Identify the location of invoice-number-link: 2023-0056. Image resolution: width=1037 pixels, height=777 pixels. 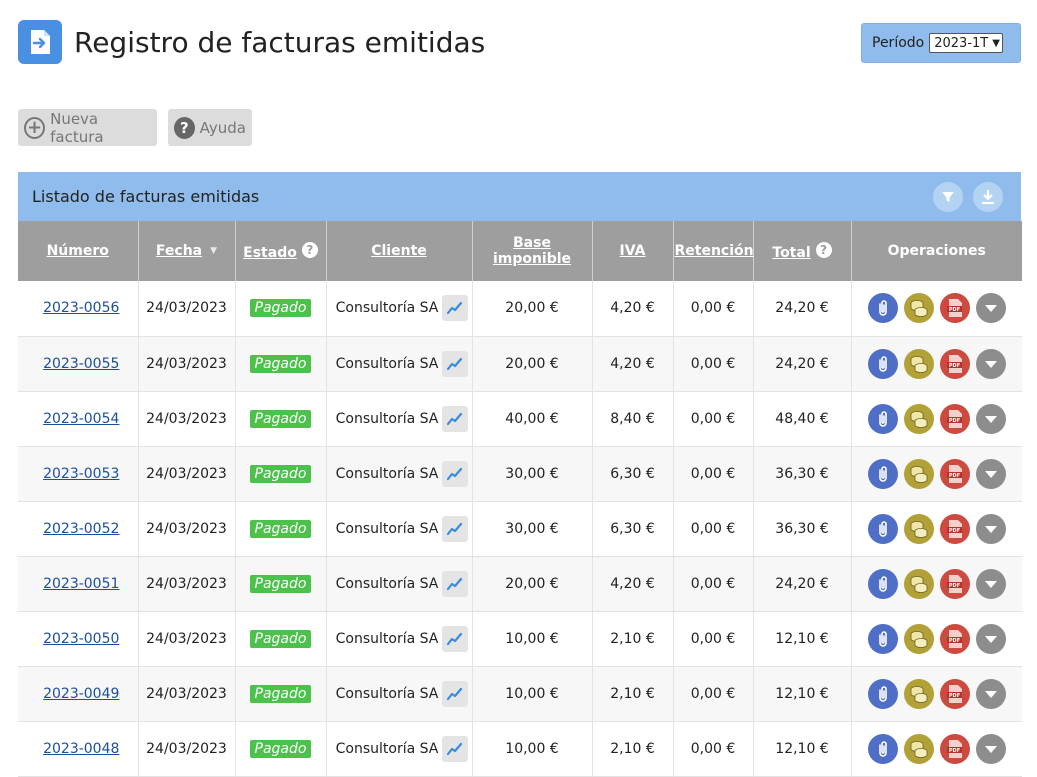
(81, 308).